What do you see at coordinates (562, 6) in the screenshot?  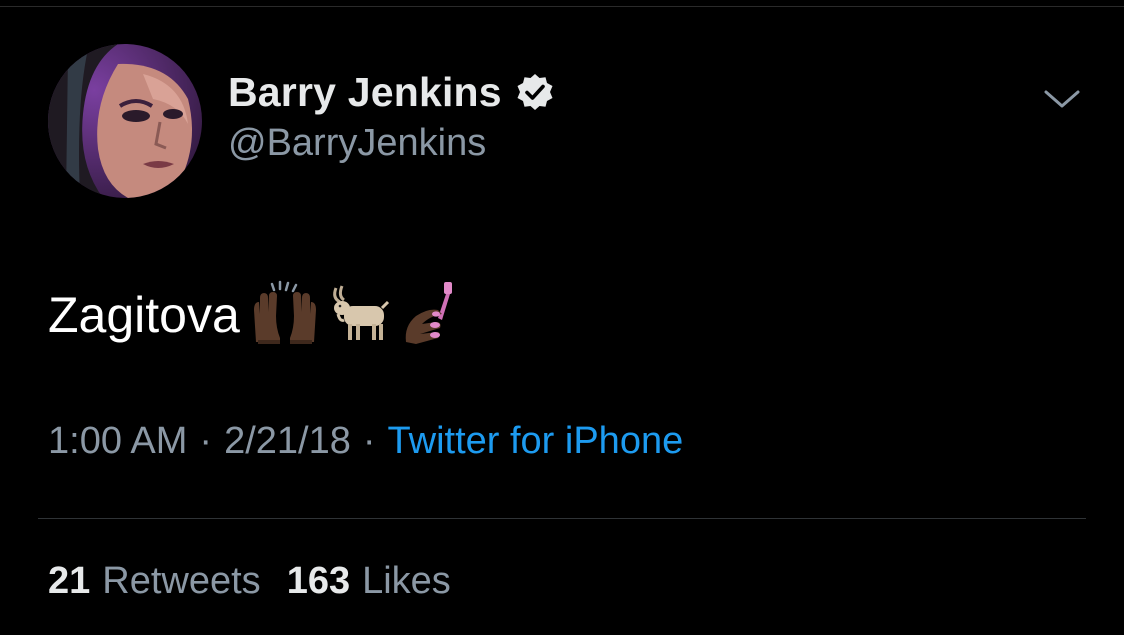 I see `top-divider` at bounding box center [562, 6].